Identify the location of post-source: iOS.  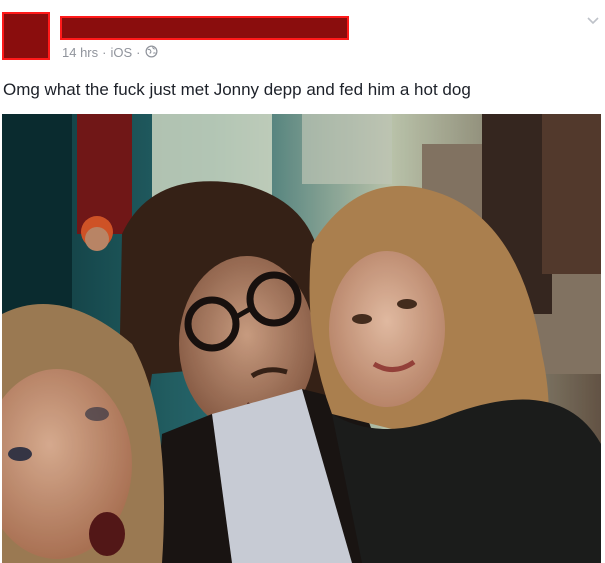
(121, 52).